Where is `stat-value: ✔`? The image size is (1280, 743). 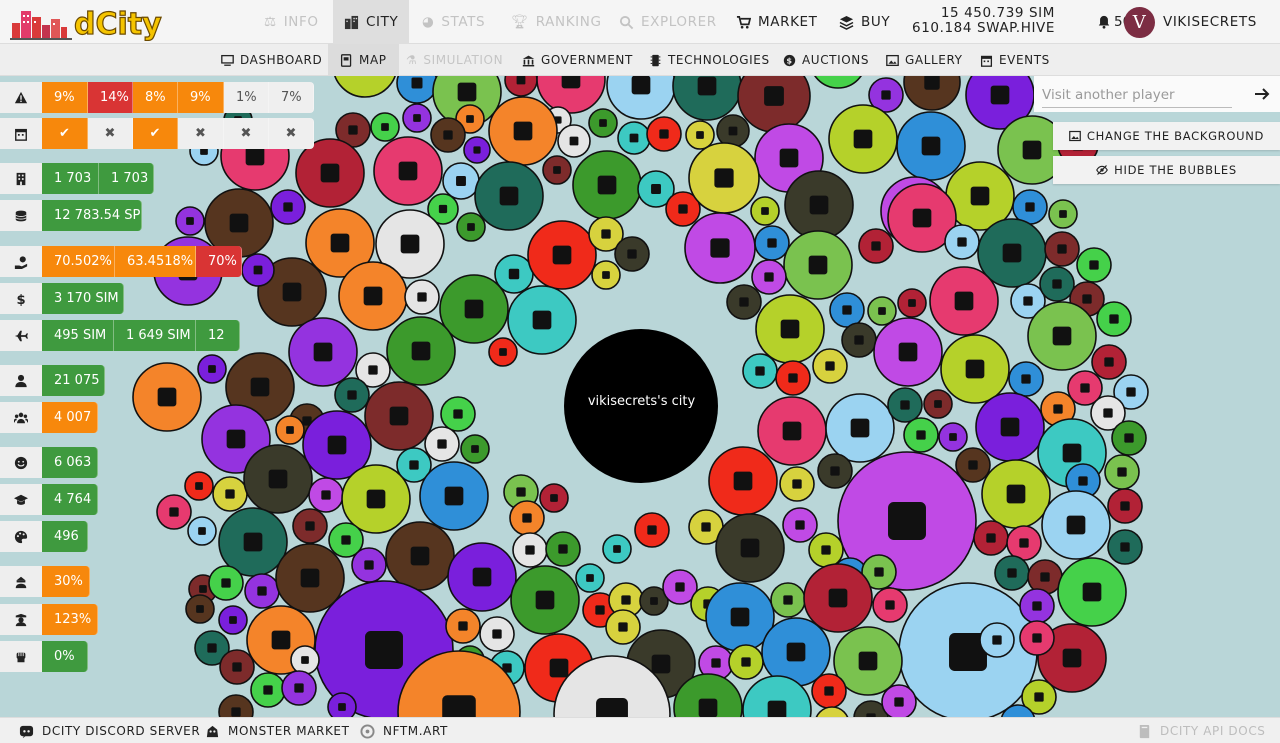
stat-value: ✔ is located at coordinates (155, 133).